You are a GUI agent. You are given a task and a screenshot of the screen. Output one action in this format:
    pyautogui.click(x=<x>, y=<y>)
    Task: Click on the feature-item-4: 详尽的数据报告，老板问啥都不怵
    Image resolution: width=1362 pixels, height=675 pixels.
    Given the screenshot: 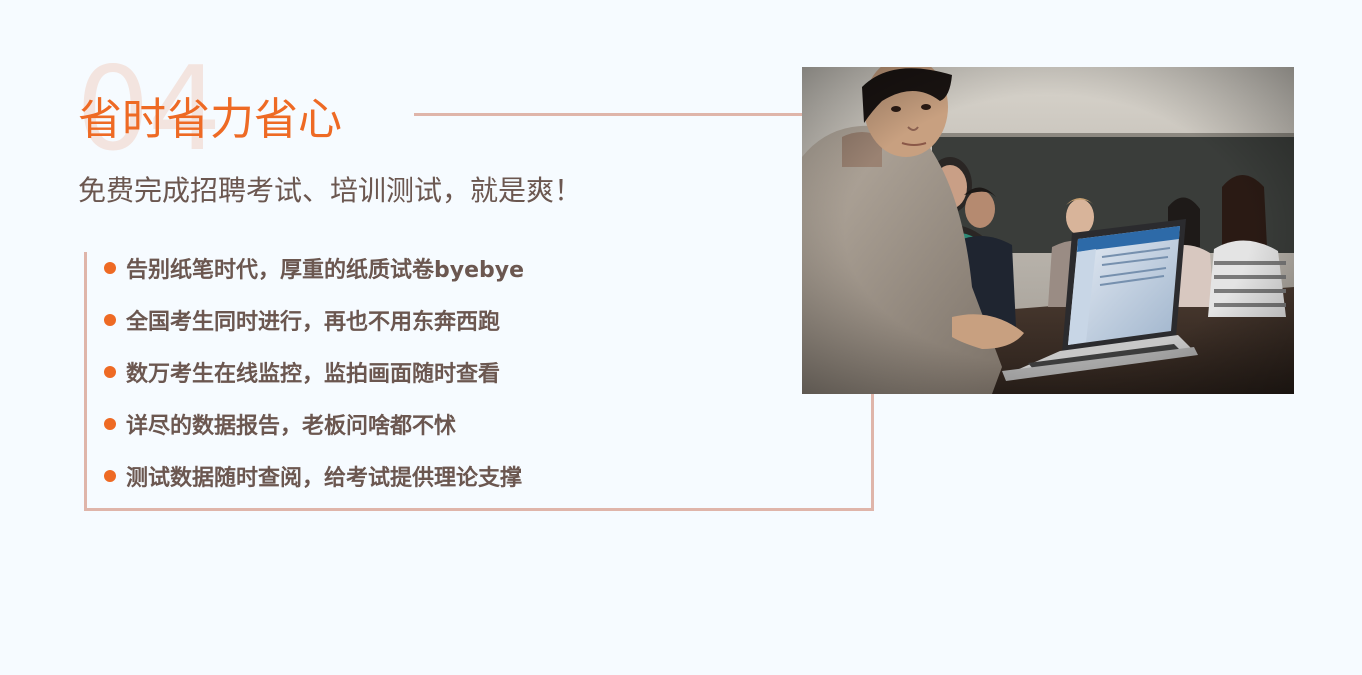 What is the action you would take?
    pyautogui.click(x=314, y=424)
    